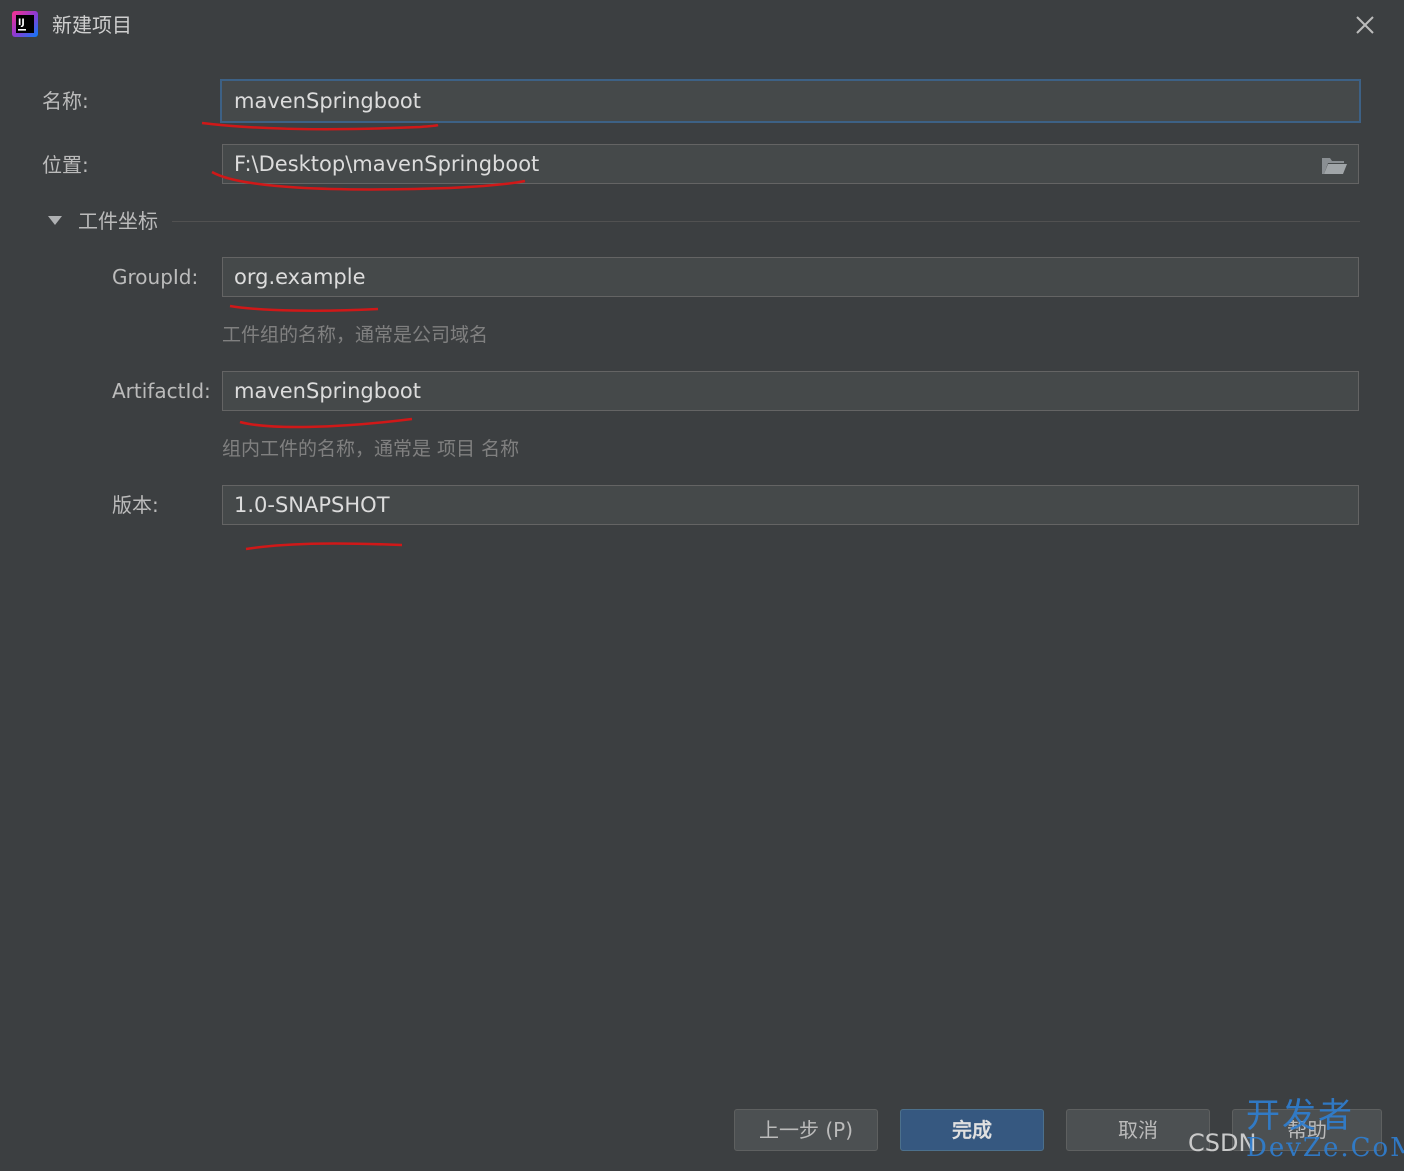 This screenshot has height=1171, width=1404. I want to click on section-title-artifact-coordinates: 工件坐标, so click(118, 221).